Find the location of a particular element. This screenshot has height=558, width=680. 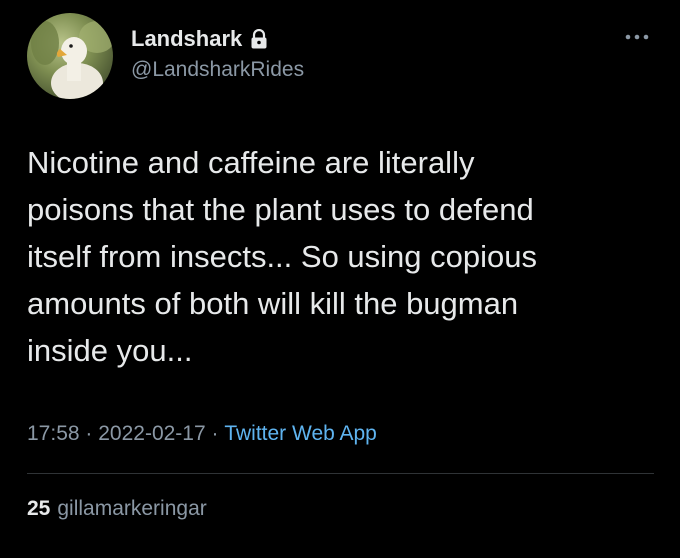

likes-stat: 25 gillamarkeringar is located at coordinates (117, 509).